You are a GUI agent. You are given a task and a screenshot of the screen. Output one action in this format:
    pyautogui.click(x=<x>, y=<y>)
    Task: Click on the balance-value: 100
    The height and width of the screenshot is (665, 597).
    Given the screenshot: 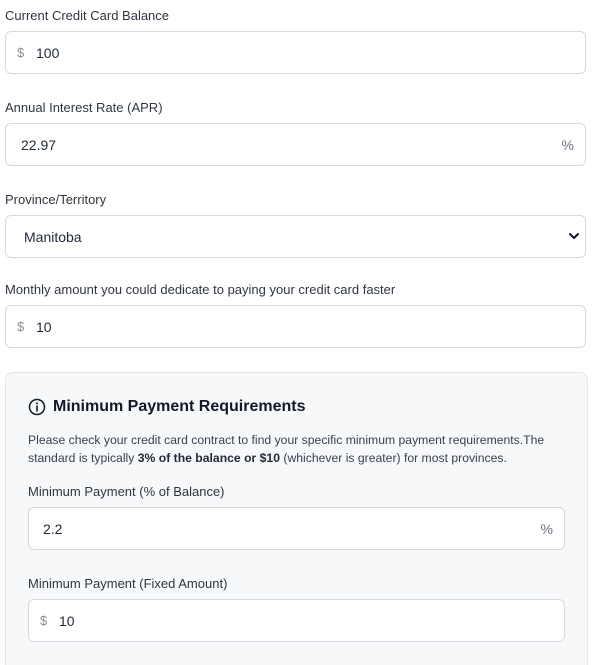 What is the action you would take?
    pyautogui.click(x=48, y=53)
    